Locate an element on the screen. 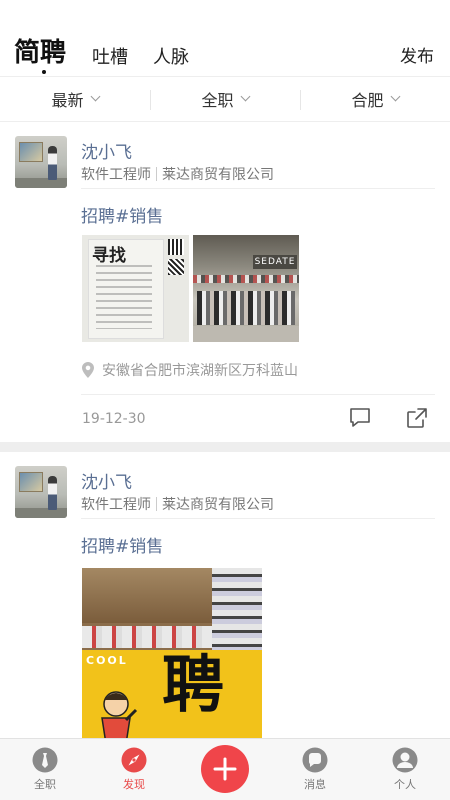 The image size is (450, 800). nav-fulltime: 全职 is located at coordinates (45, 769).